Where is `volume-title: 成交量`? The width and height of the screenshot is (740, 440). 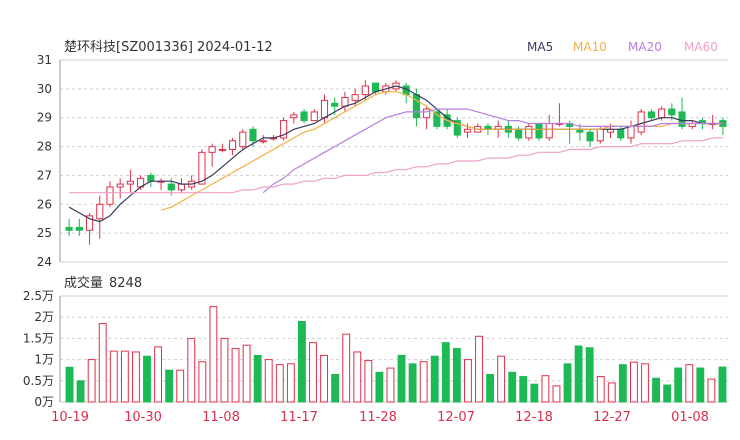 volume-title: 成交量 is located at coordinates (83, 283).